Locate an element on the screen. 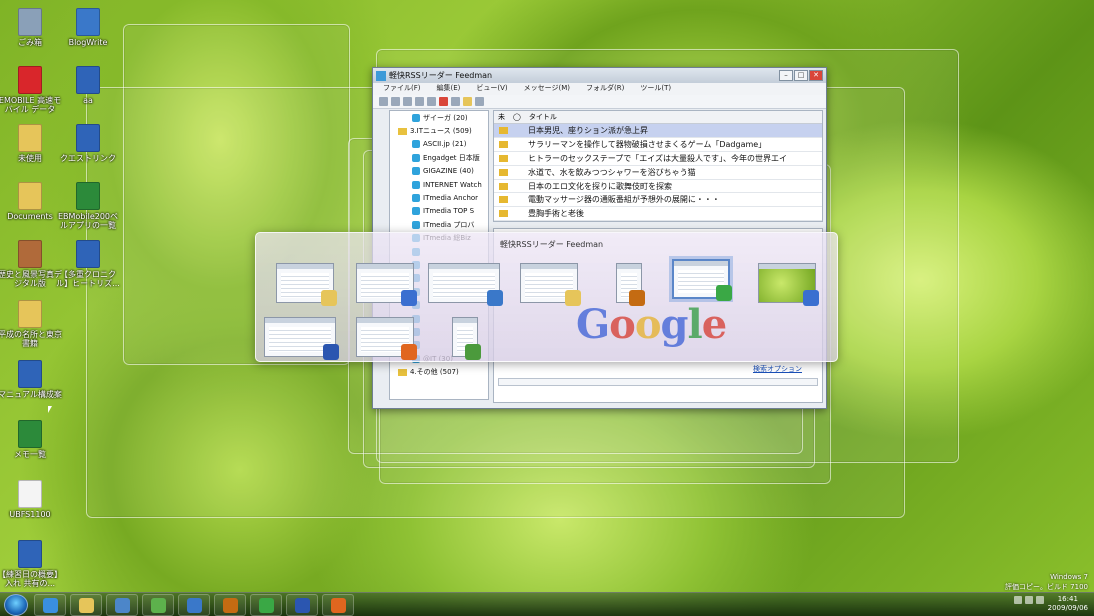 This screenshot has width=1094, height=616. desktop-icon: 歴史と風景写真デジタル版 is located at coordinates (31, 264).